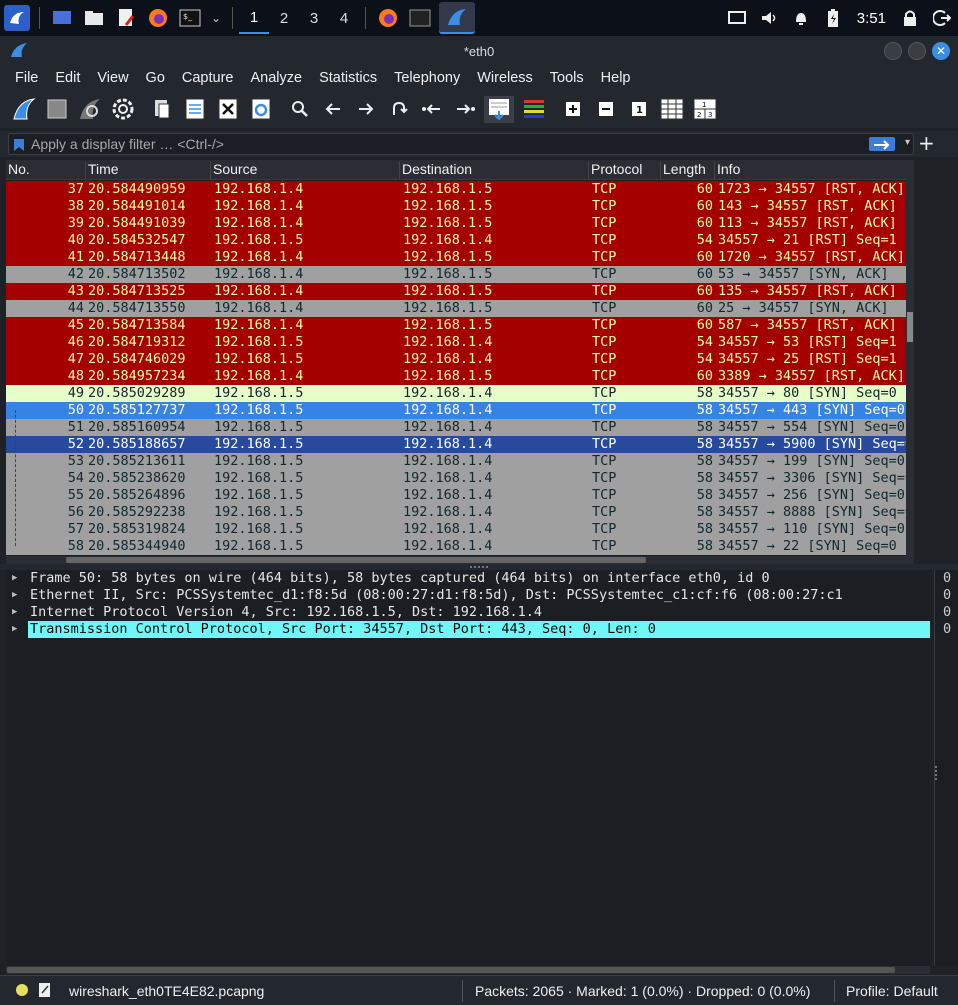 This screenshot has height=1005, width=958. What do you see at coordinates (275, 78) in the screenshot?
I see `menu-analyze: Analyze` at bounding box center [275, 78].